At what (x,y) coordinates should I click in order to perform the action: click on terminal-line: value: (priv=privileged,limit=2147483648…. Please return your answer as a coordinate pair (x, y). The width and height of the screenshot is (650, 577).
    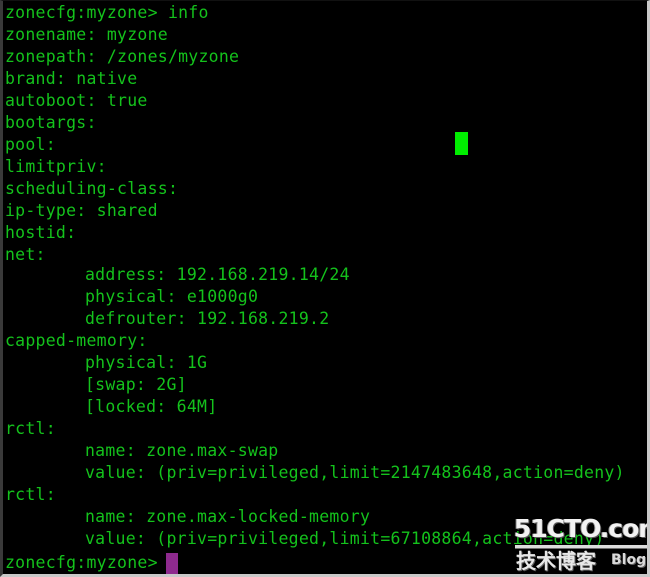
    Looking at the image, I should click on (355, 472).